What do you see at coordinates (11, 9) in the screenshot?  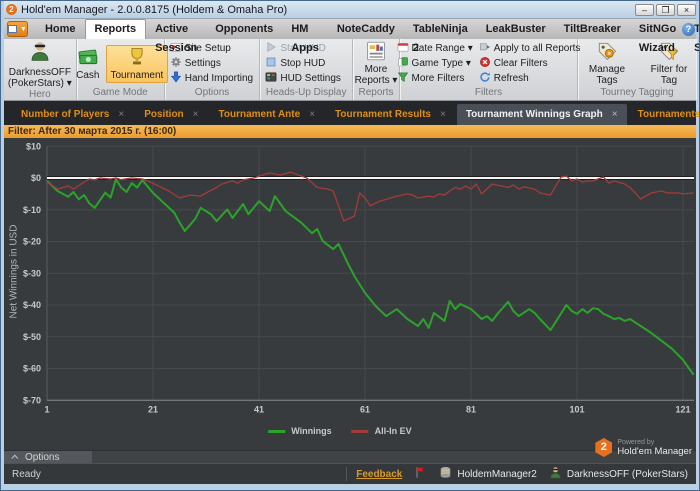 I see `hm2-logo-icon: 2` at bounding box center [11, 9].